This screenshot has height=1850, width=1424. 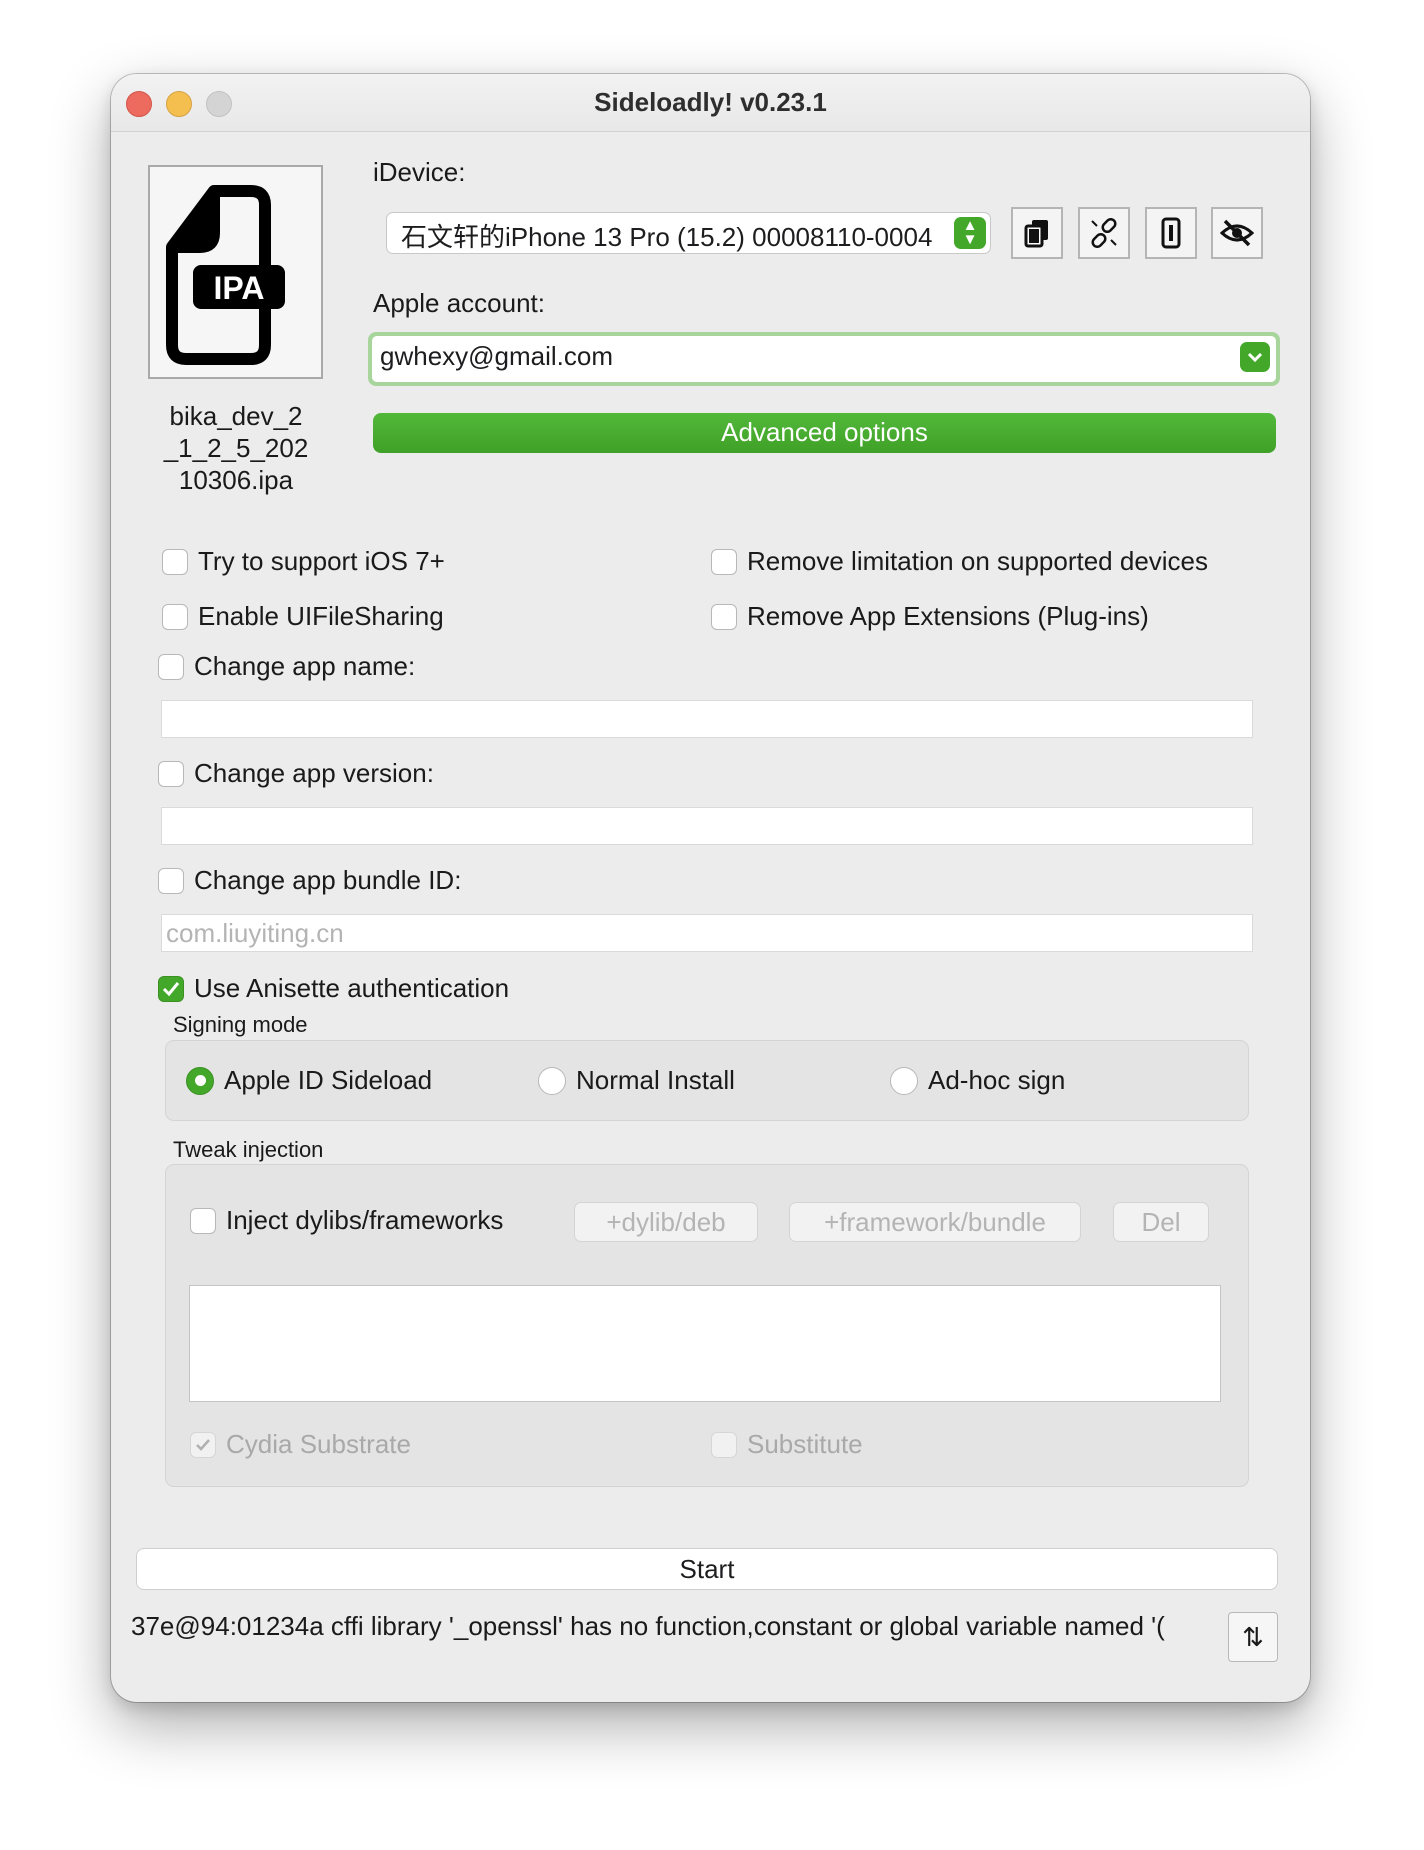 I want to click on unlink-button, so click(x=1104, y=233).